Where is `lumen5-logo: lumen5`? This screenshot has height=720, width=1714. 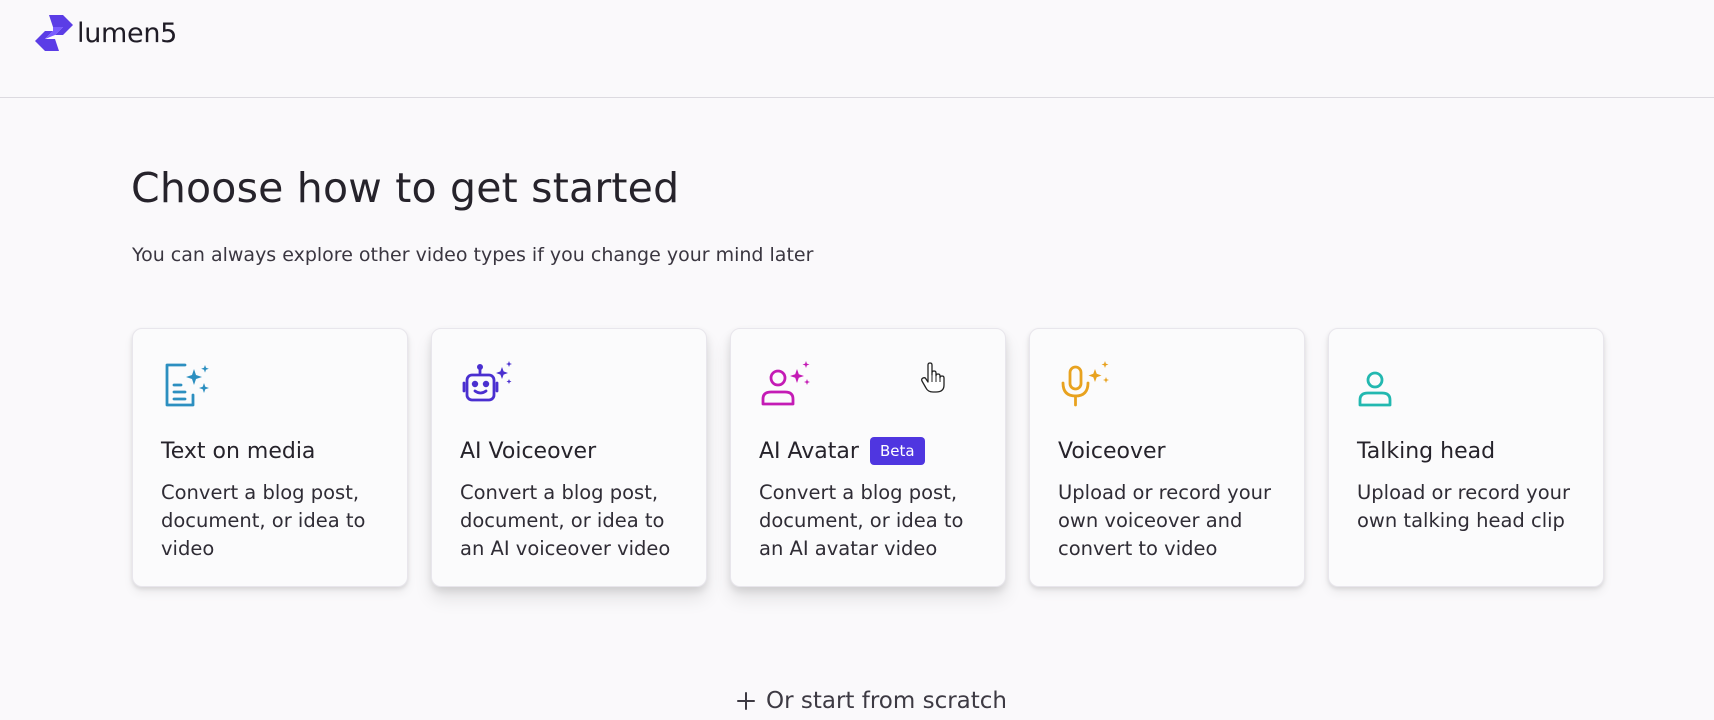 lumen5-logo: lumen5 is located at coordinates (105, 33).